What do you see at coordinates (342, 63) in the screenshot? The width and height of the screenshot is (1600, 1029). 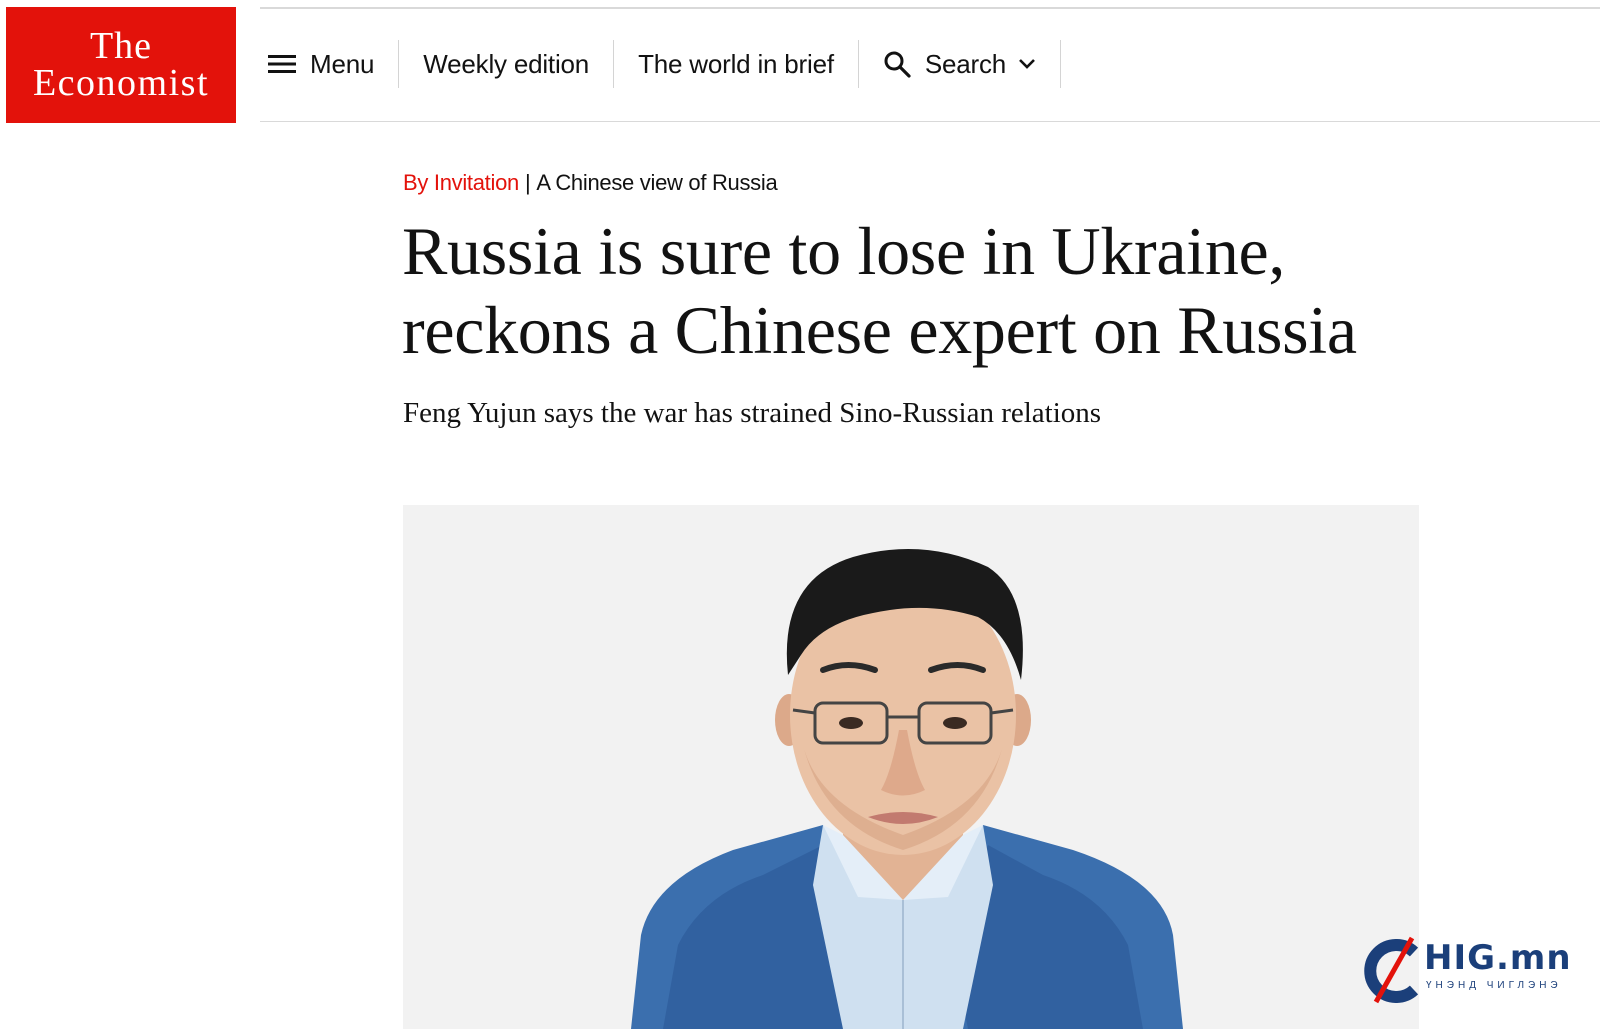 I see `menu-label: Menu` at bounding box center [342, 63].